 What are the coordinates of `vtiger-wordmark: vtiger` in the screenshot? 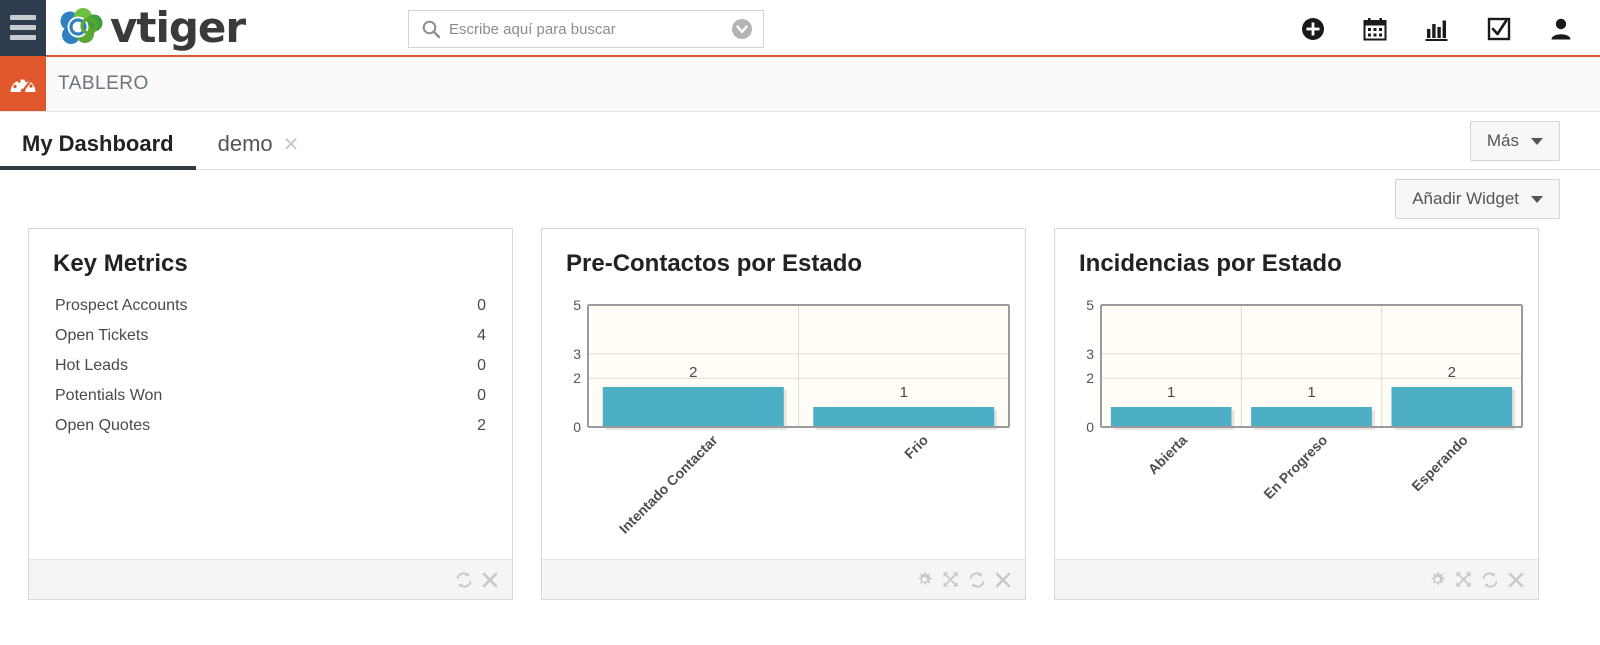 It's located at (178, 27).